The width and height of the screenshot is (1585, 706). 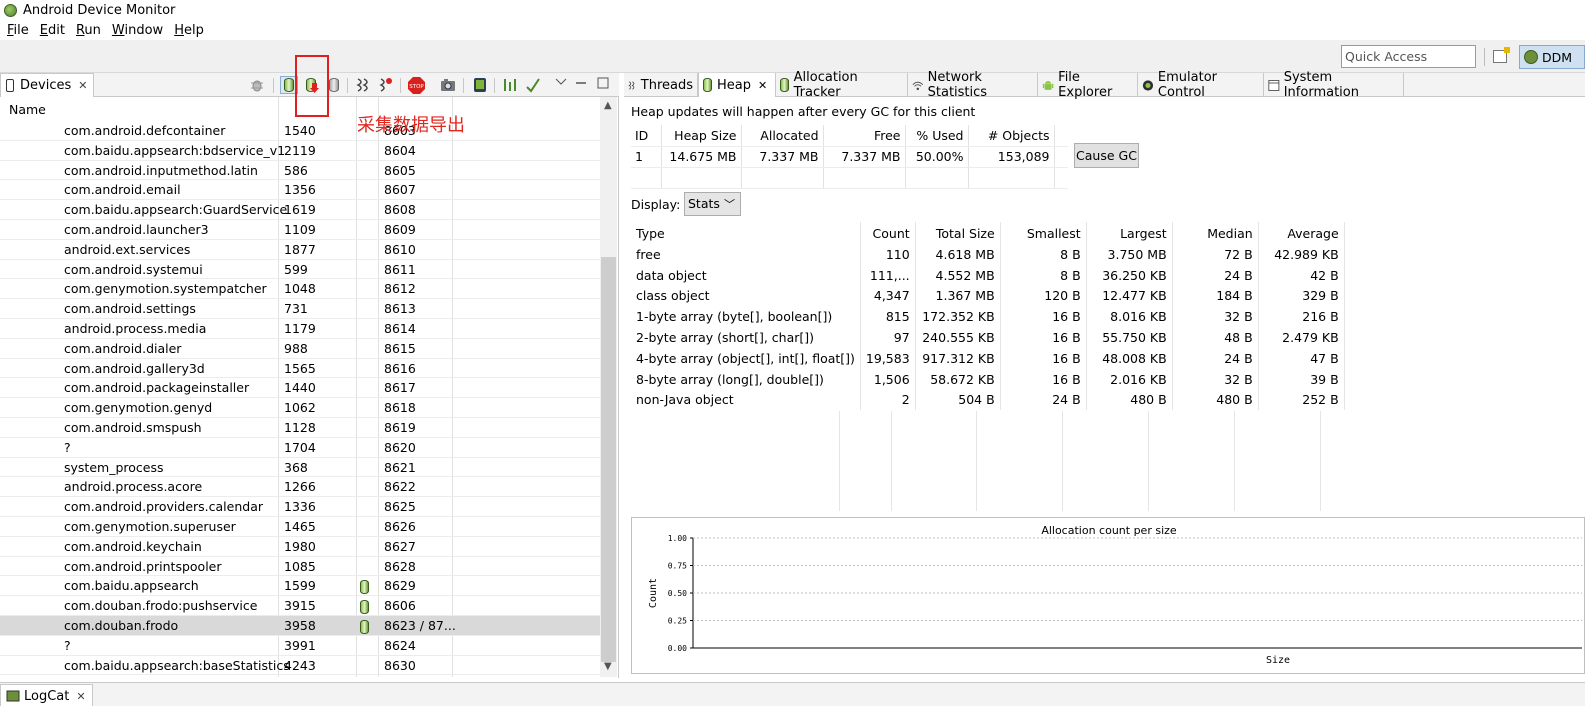 I want to click on stats-header: Average, so click(x=1301, y=233).